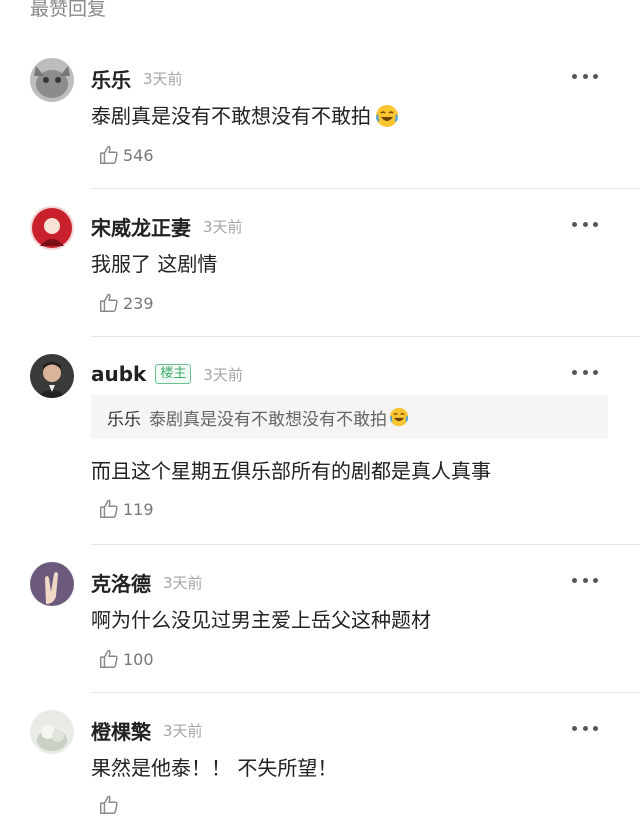 The image size is (640, 816). What do you see at coordinates (138, 155) in the screenshot?
I see `like-count: 546` at bounding box center [138, 155].